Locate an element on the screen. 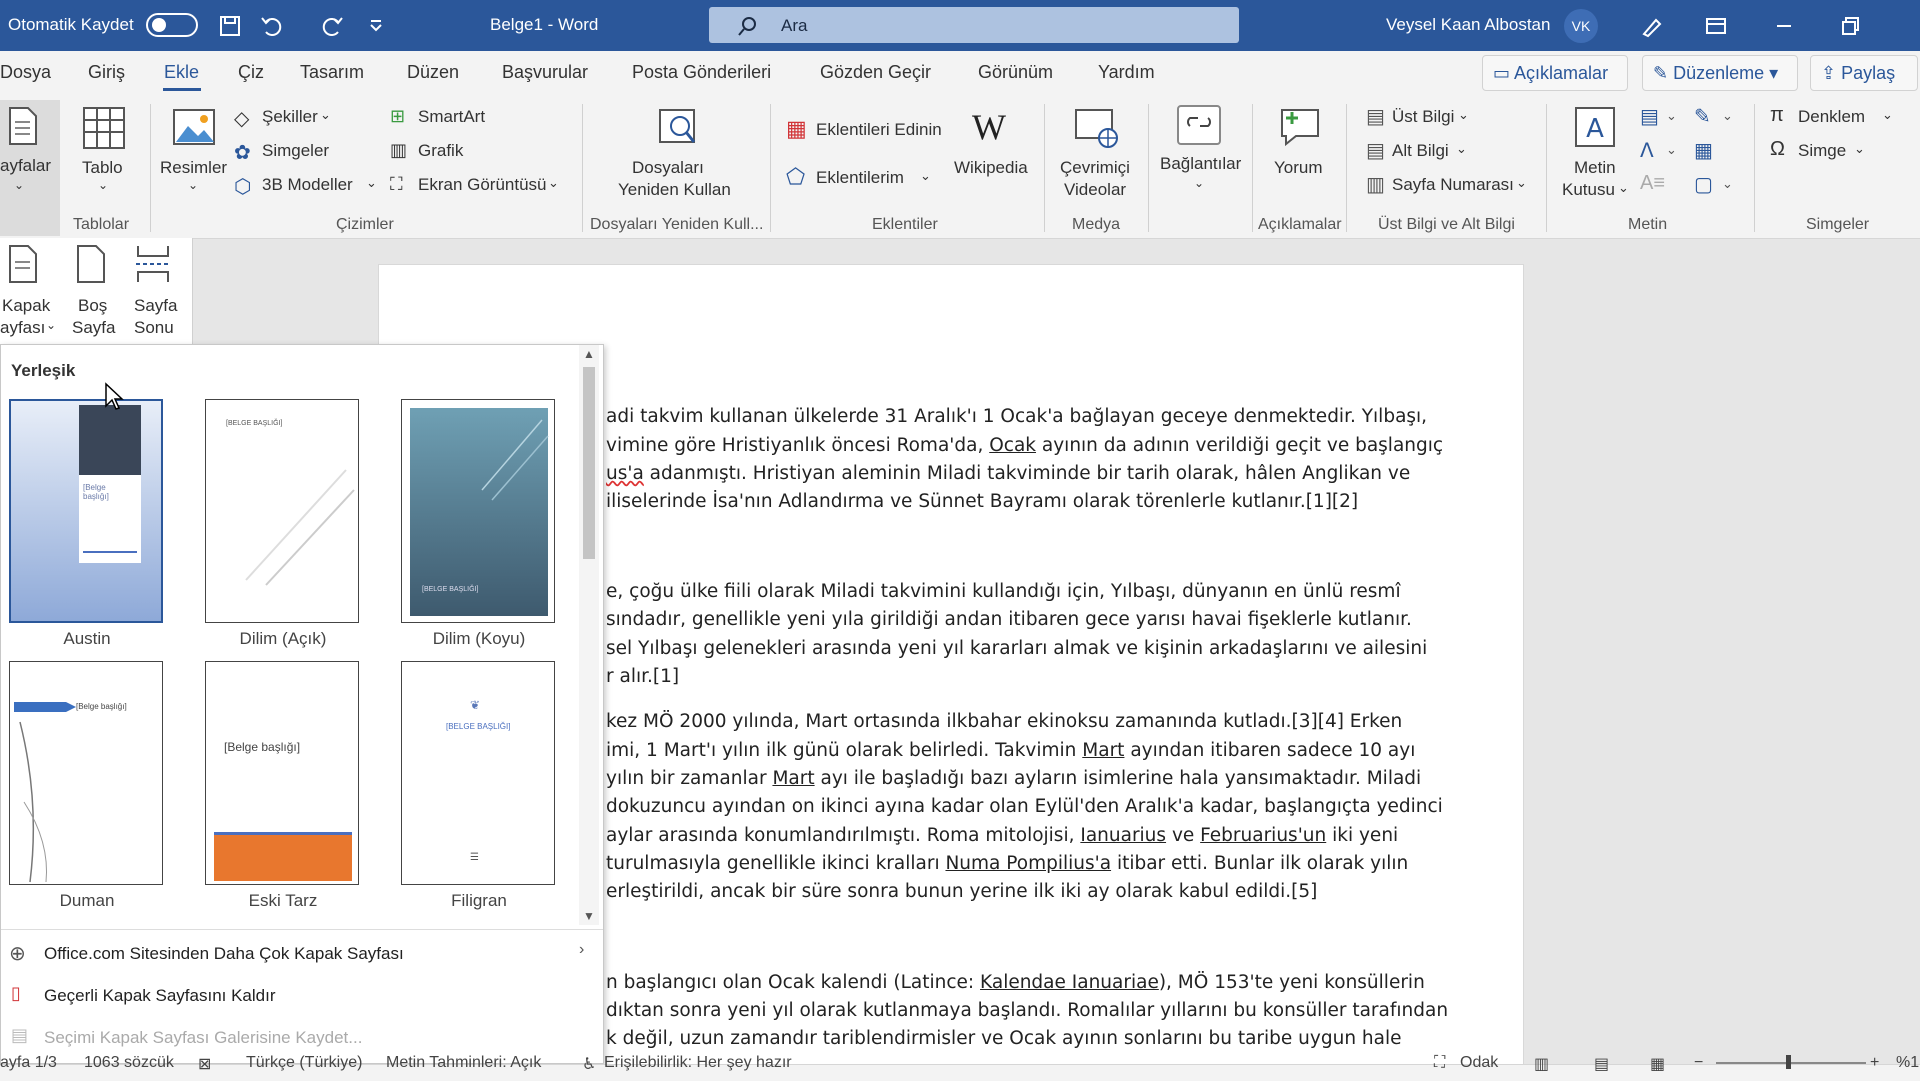 The image size is (1920, 1081). scroll-down-icon: ▼ is located at coordinates (589, 916).